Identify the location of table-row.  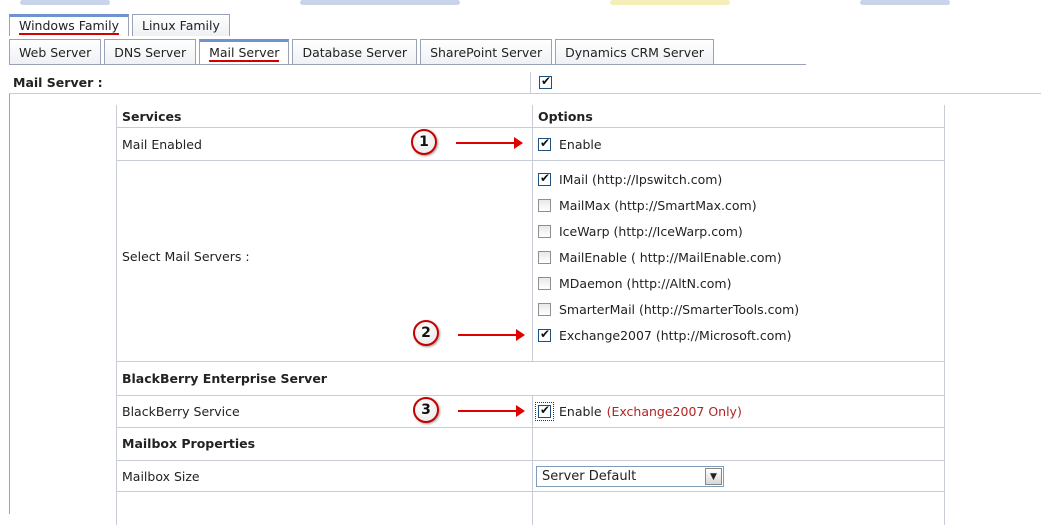
(530, 508).